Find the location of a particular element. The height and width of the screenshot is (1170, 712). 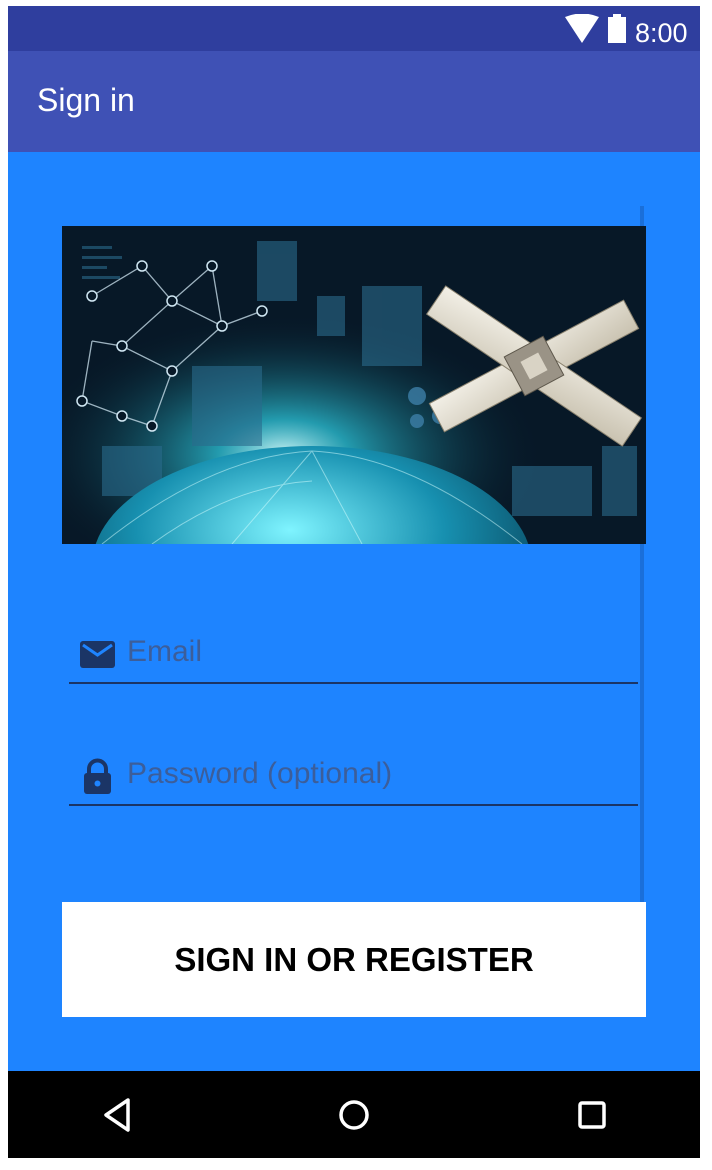

email-field is located at coordinates (353, 653).